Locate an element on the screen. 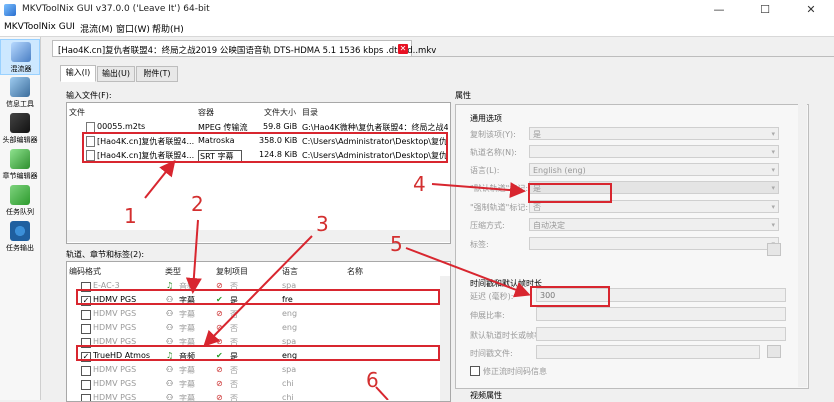 Image resolution: width=834 pixels, height=402 pixels. tab-attachments: 附件(T) is located at coordinates (157, 74).